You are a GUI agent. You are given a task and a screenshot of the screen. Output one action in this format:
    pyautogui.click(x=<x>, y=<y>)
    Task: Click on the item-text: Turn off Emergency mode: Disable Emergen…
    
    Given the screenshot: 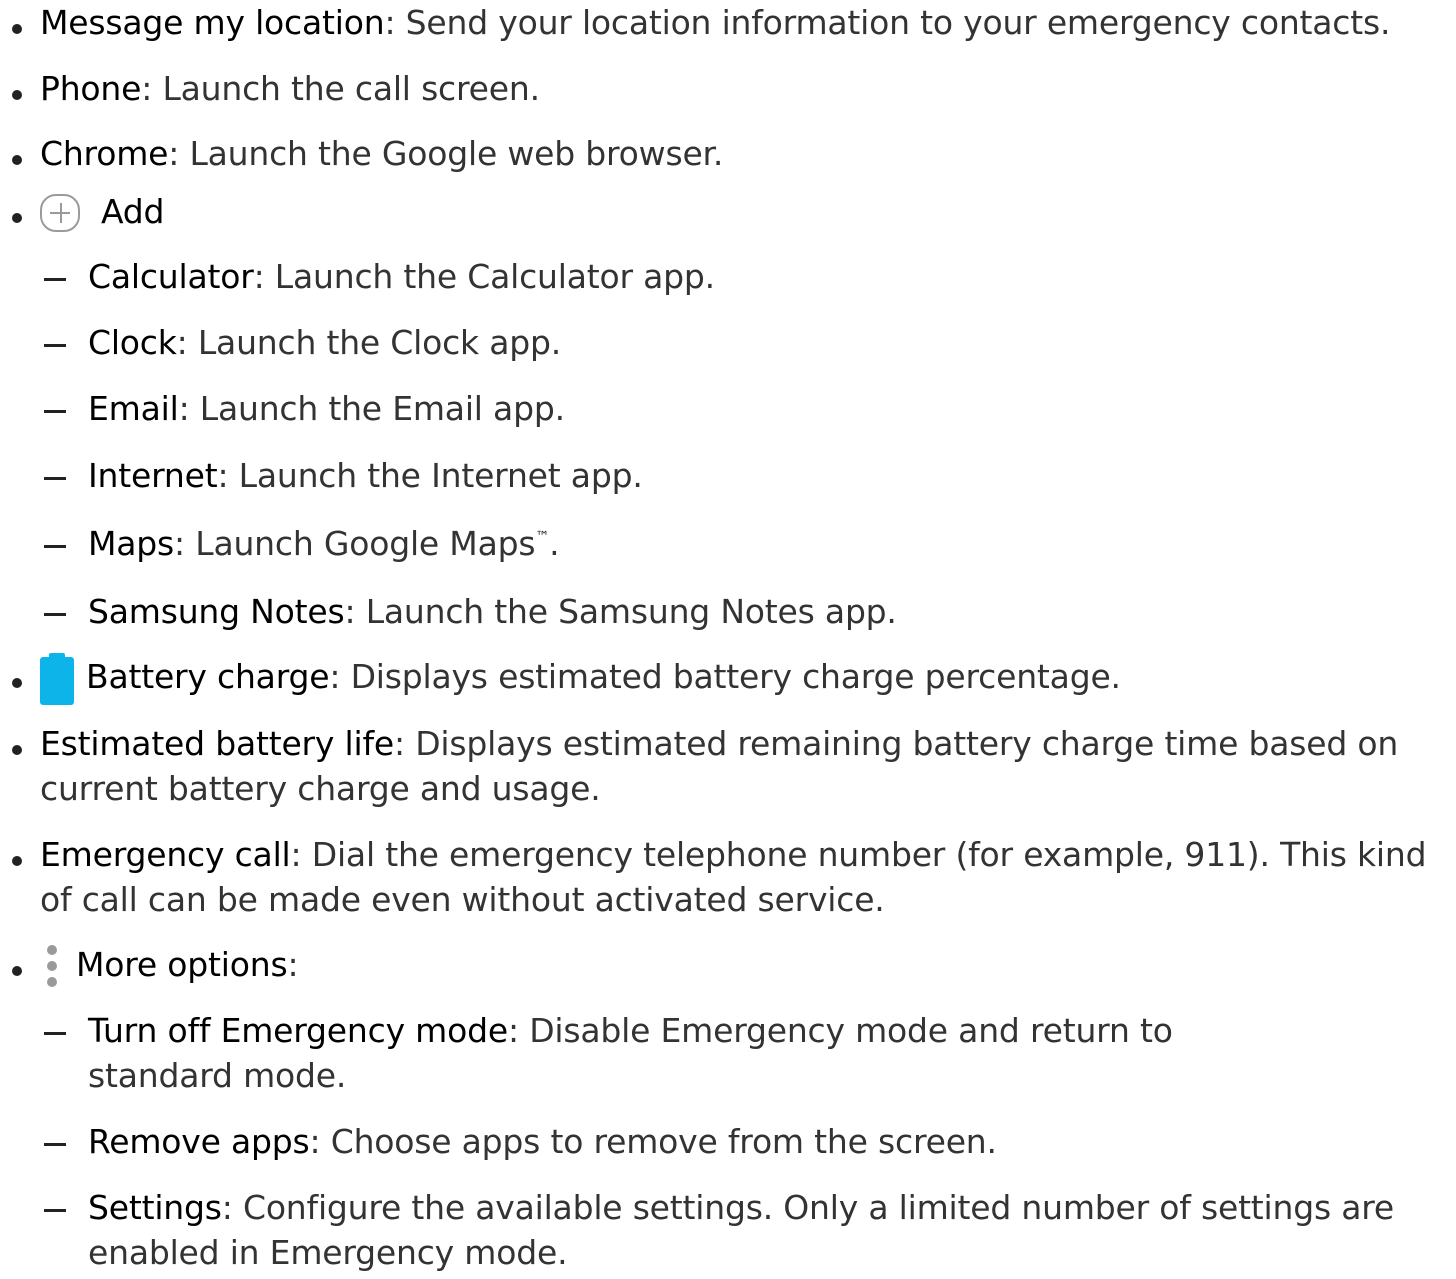 What is the action you would take?
    pyautogui.click(x=630, y=1030)
    